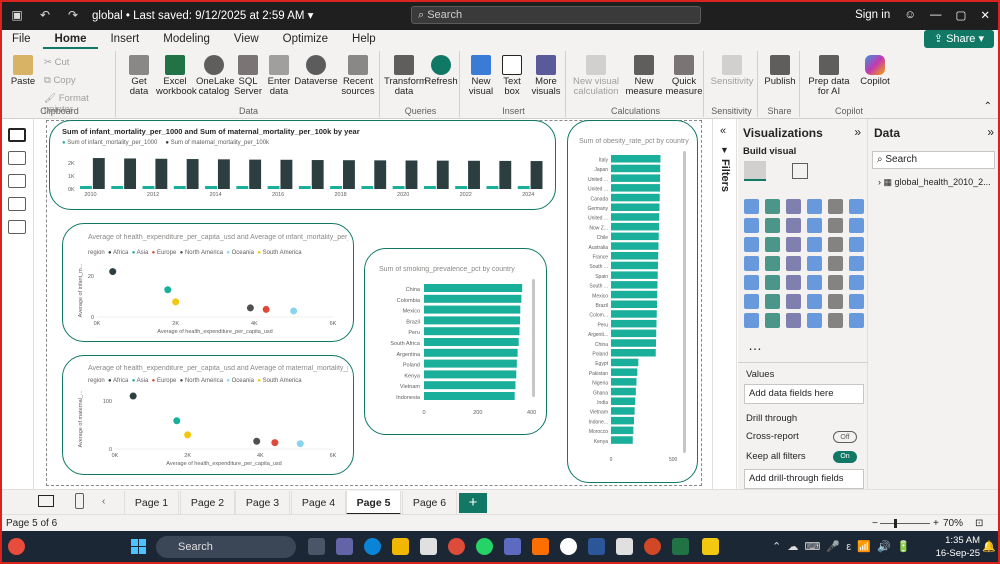 Image resolution: width=1000 pixels, height=564 pixels. I want to click on more-visuals-button: More visuals, so click(546, 76).